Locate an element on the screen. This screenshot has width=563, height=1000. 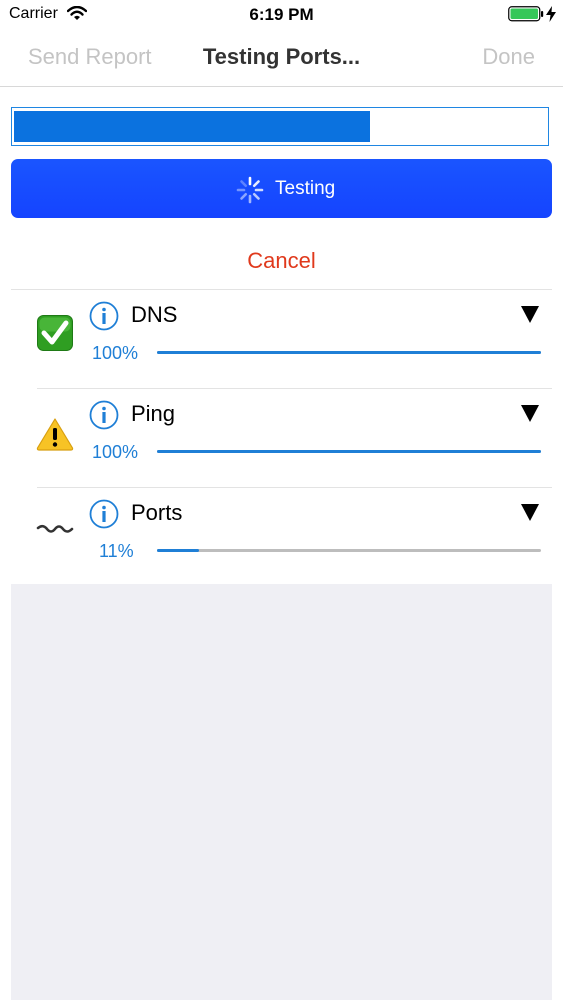
spinner-icon is located at coordinates (250, 193).